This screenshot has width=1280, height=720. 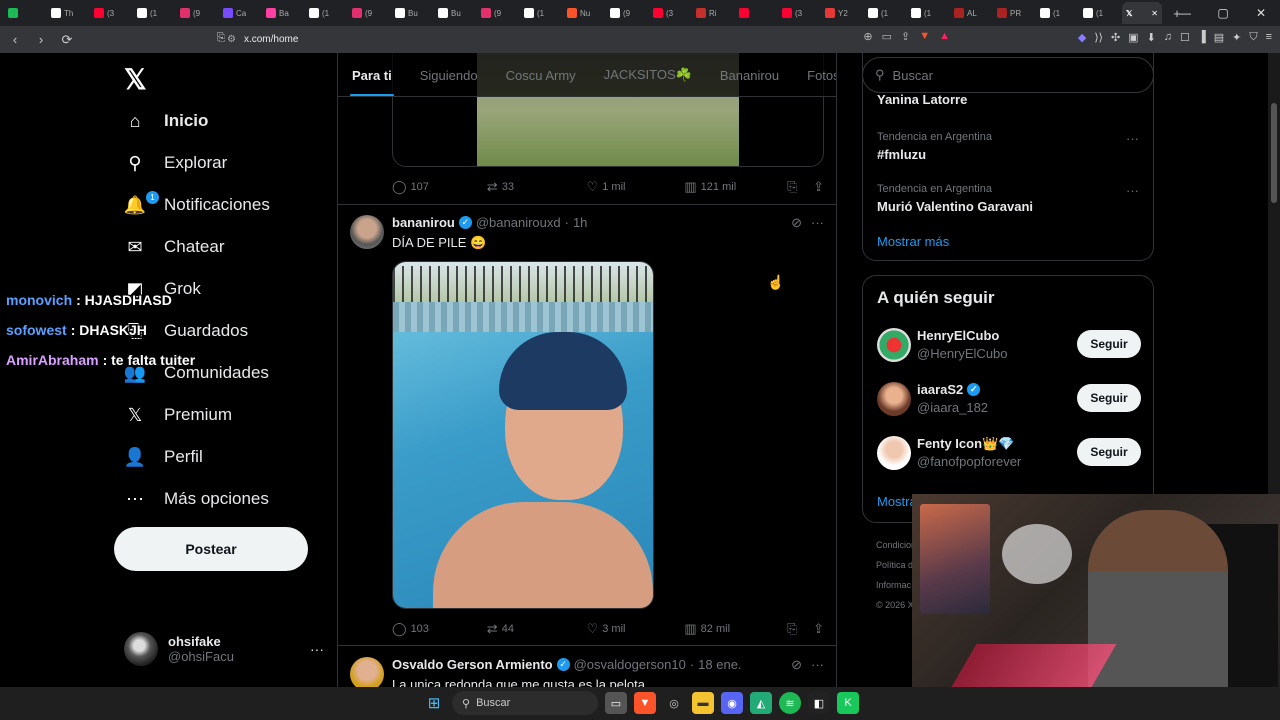 I want to click on wallet-icon: ▤, so click(x=1219, y=37).